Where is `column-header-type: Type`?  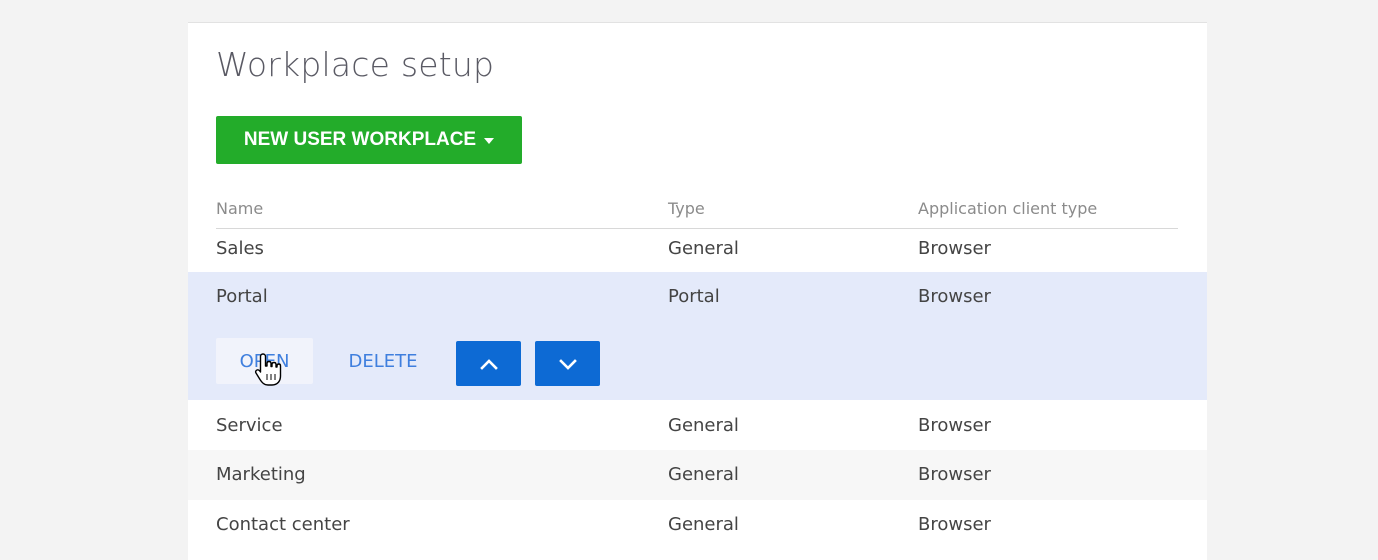
column-header-type: Type is located at coordinates (686, 208).